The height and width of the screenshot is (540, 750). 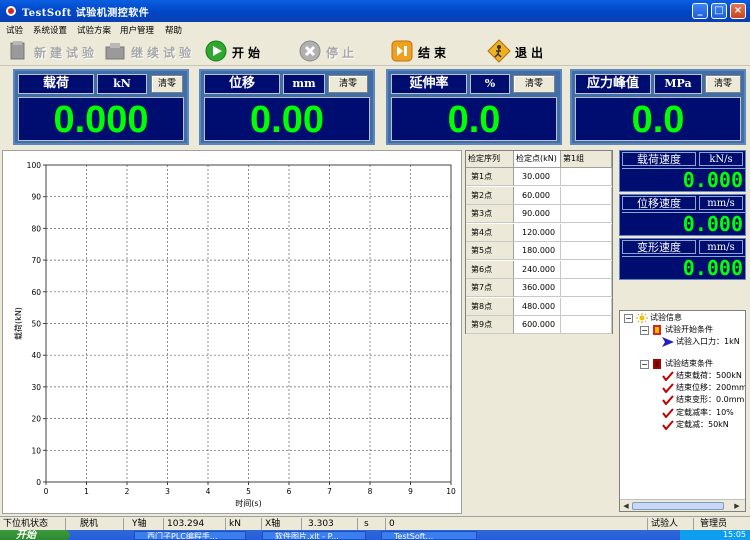 What do you see at coordinates (167, 84) in the screenshot?
I see `load-zero-button: 清零` at bounding box center [167, 84].